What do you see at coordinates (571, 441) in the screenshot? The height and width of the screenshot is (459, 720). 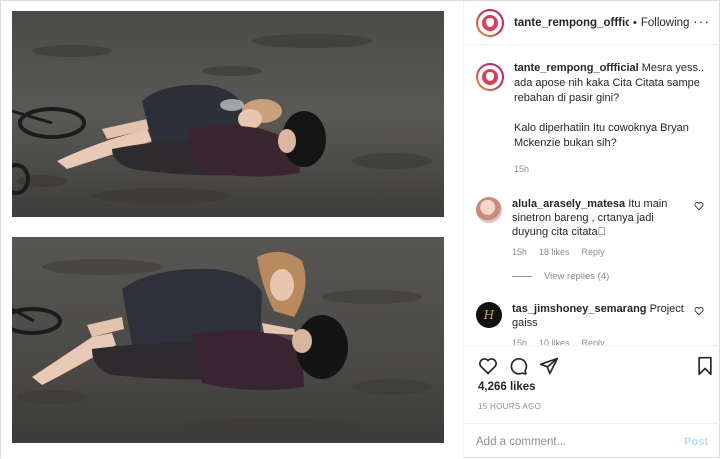 I see `add-comment-input` at bounding box center [571, 441].